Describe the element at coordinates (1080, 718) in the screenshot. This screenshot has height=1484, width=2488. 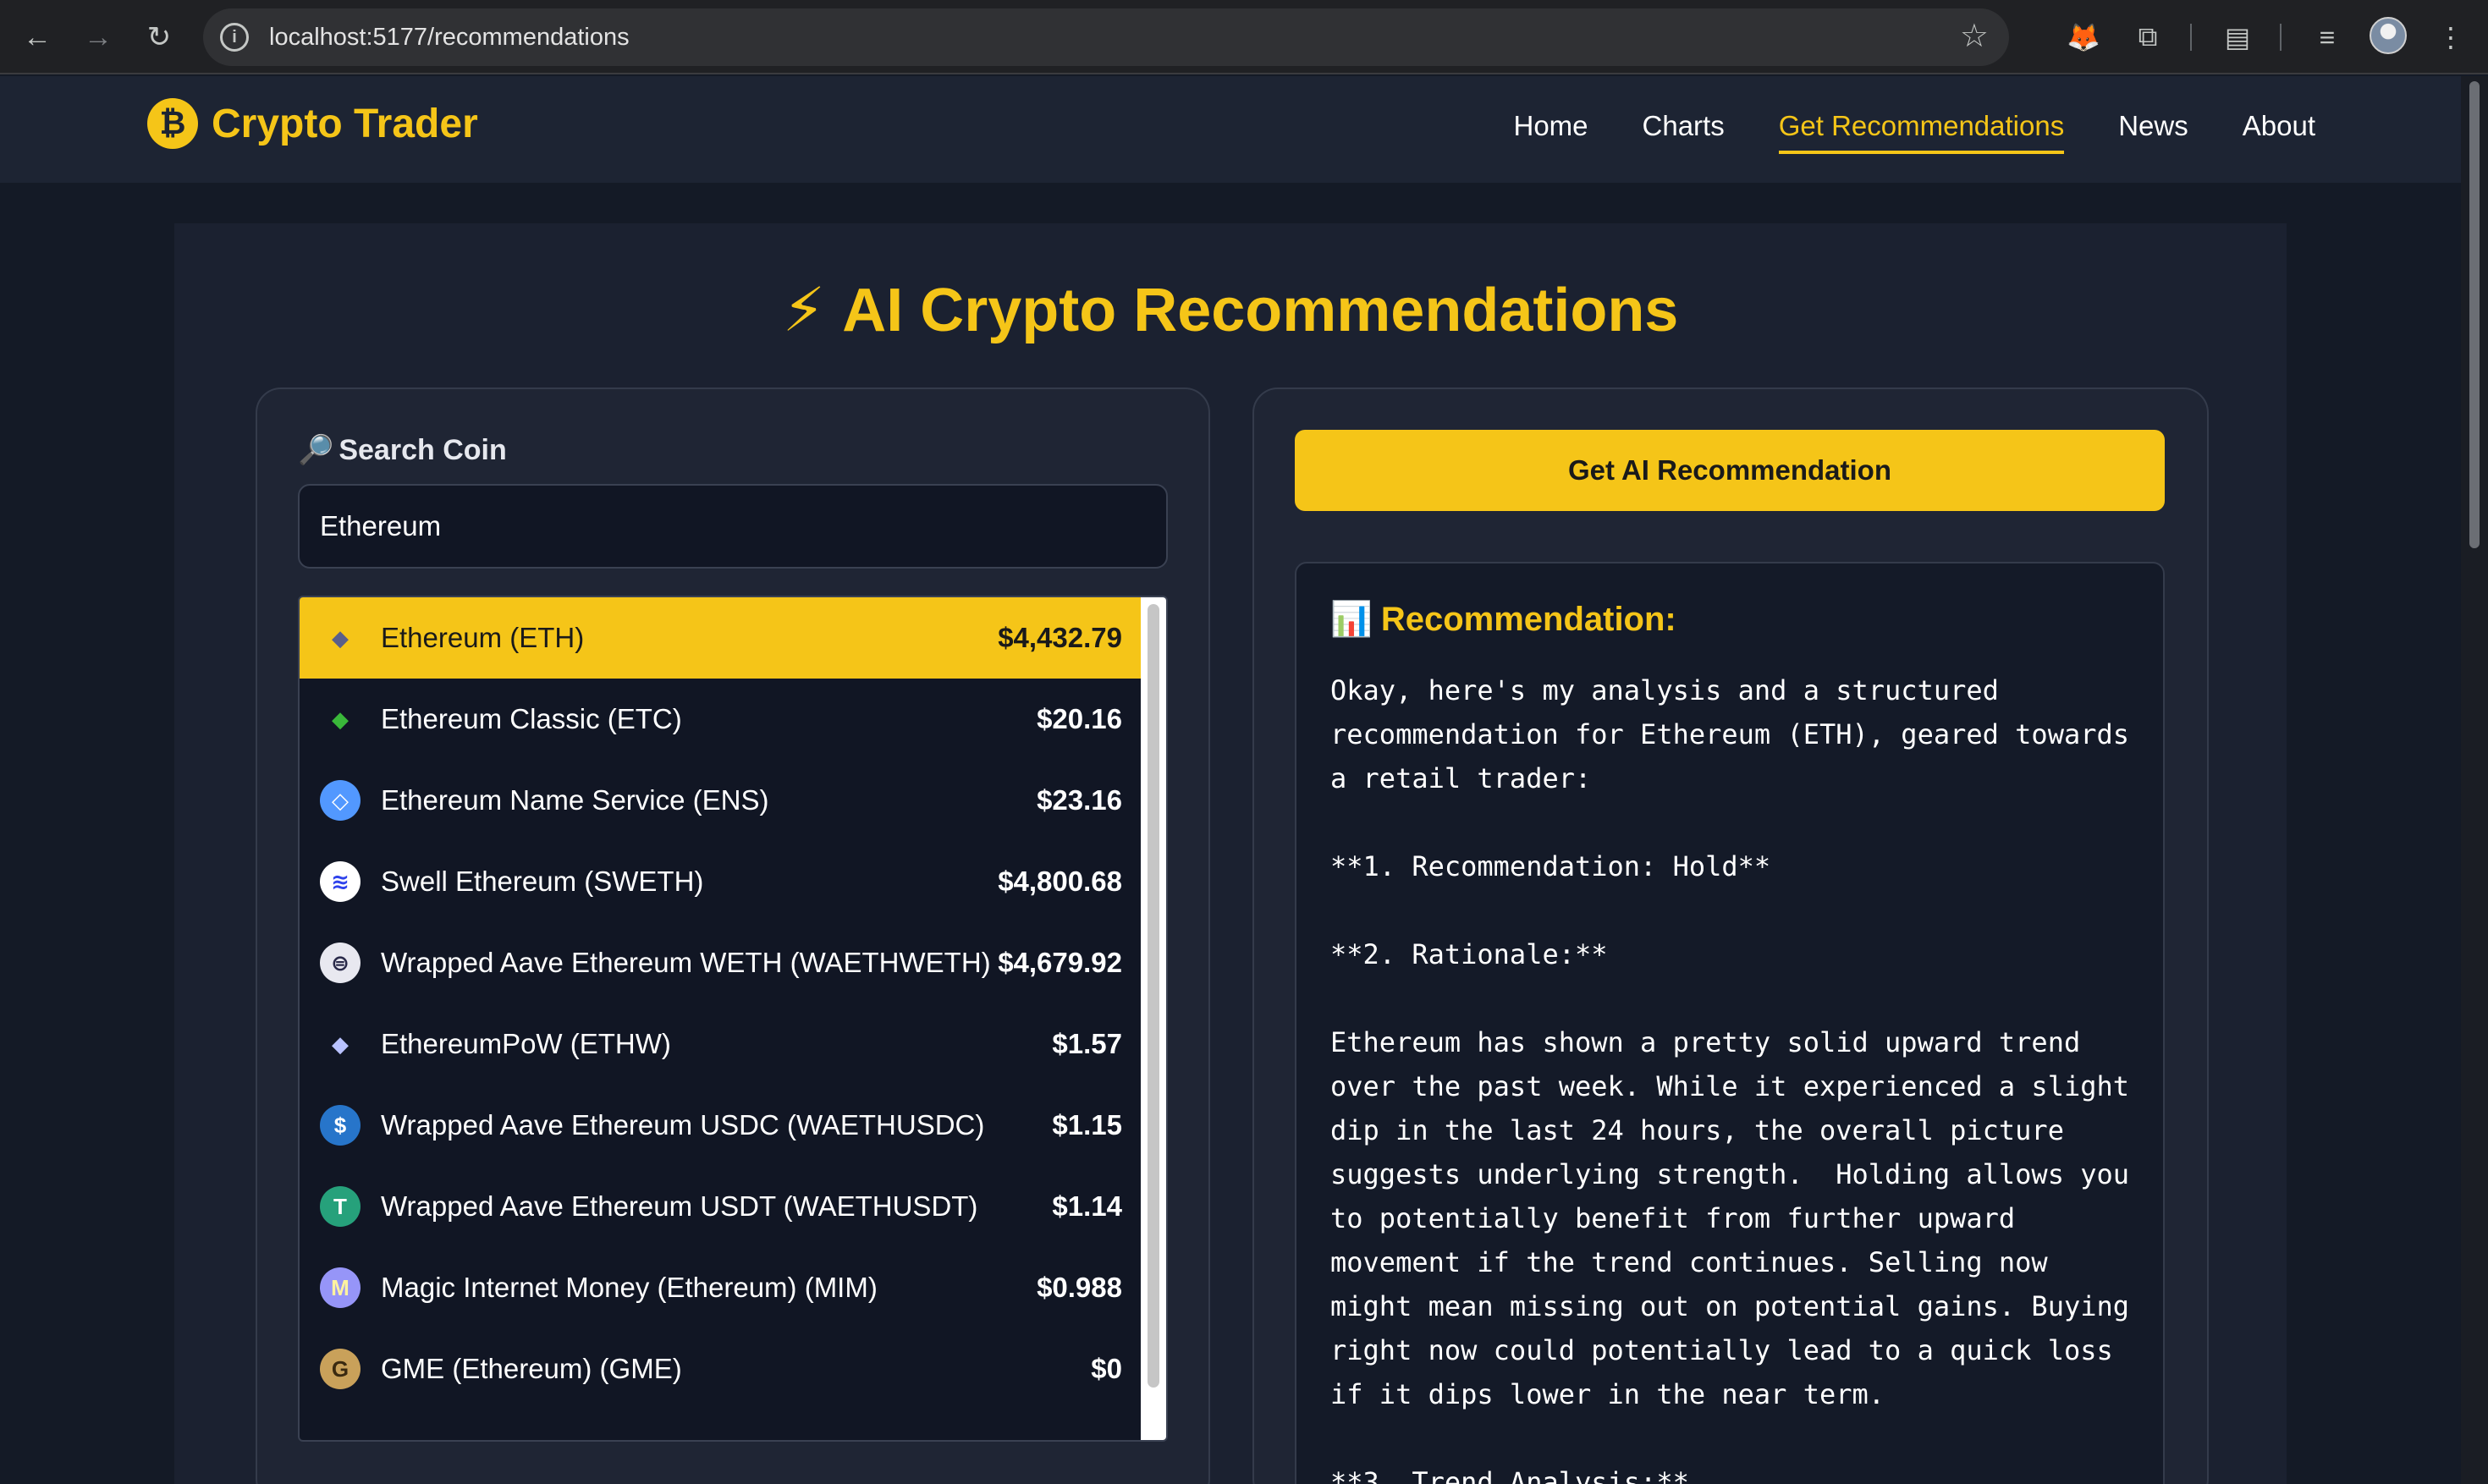
I see `coin-price: $20.16` at that location.